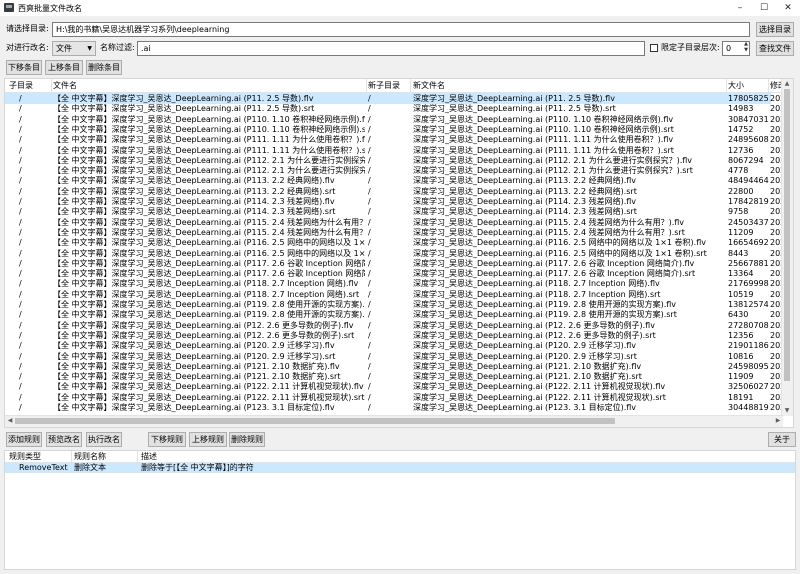  What do you see at coordinates (24, 439) in the screenshot?
I see `add-rule-button: 添加规则` at bounding box center [24, 439].